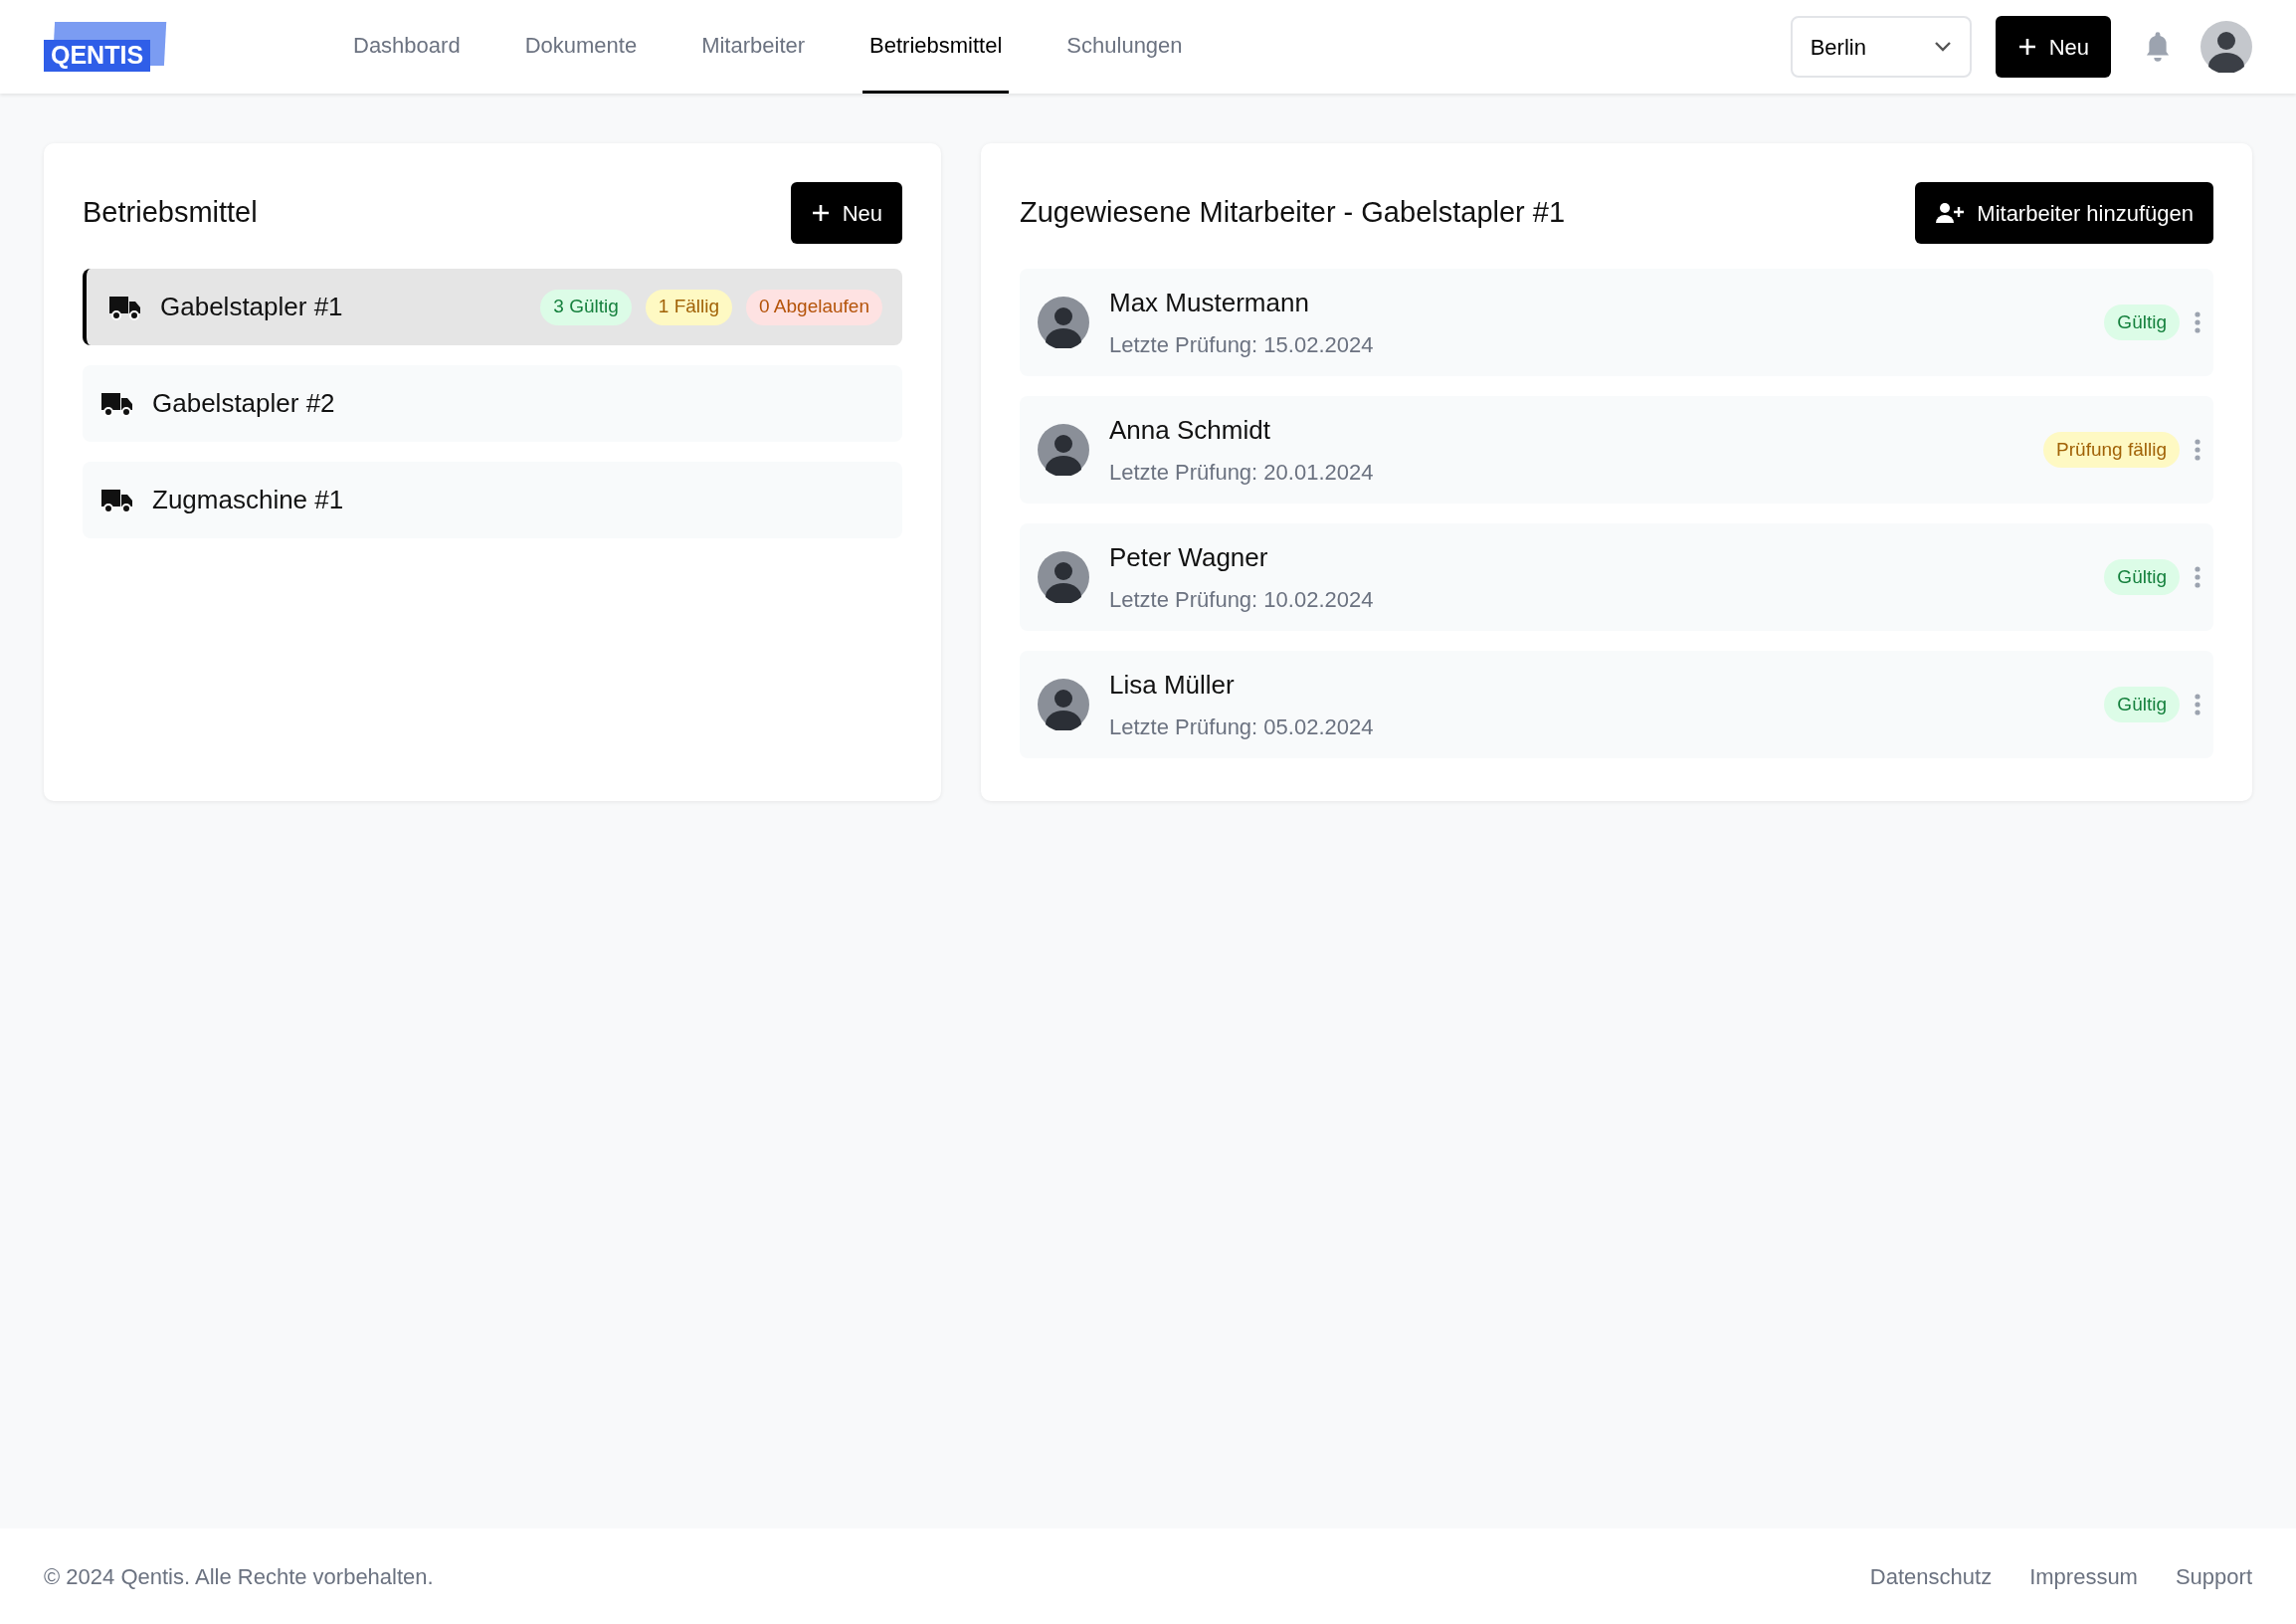 The height and width of the screenshot is (1624, 2296). I want to click on footer-link: Support, so click(2214, 1576).